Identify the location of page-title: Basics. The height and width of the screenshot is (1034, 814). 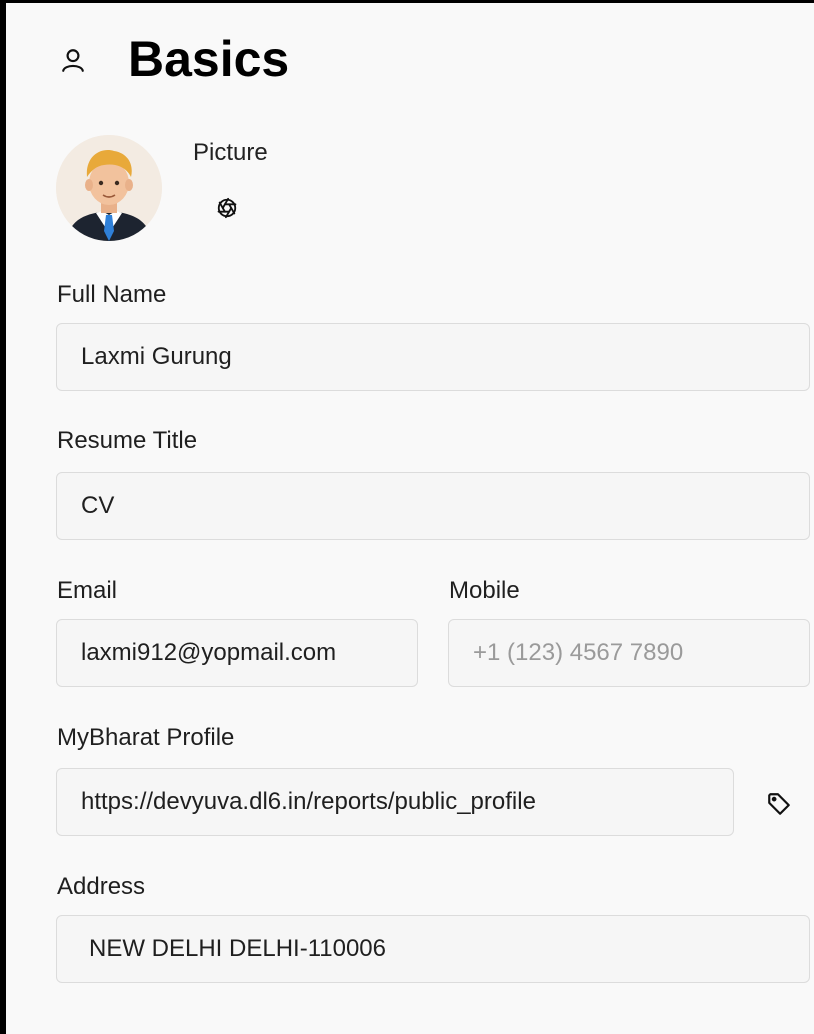
(209, 59).